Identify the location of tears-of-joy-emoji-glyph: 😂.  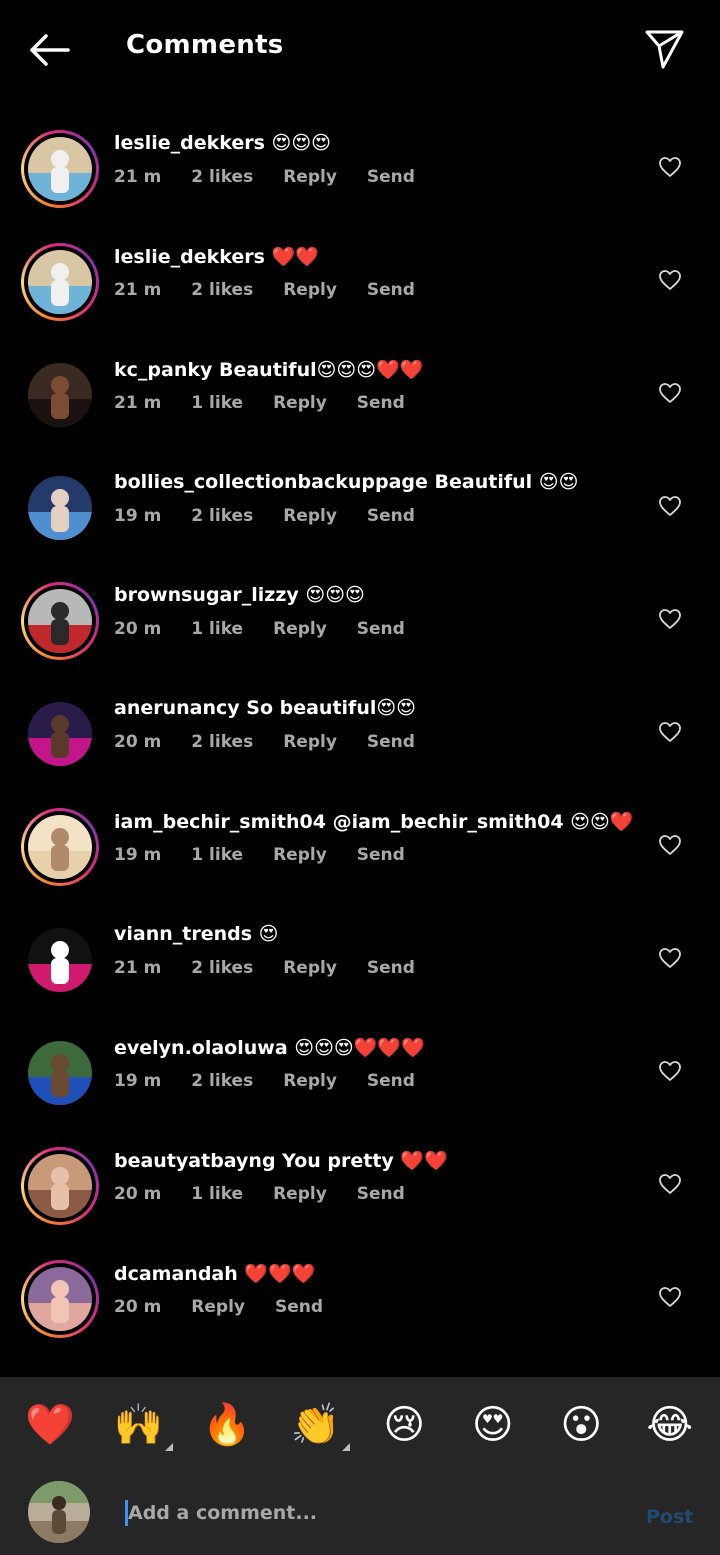
(670, 1424).